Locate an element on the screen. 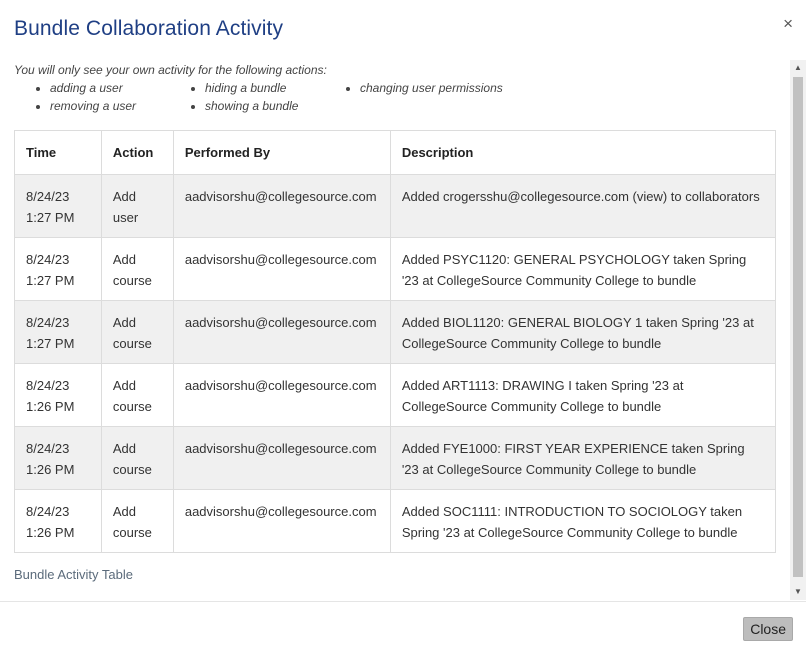 The width and height of the screenshot is (806, 652). notice-item: adding a user is located at coordinates (75, 88).